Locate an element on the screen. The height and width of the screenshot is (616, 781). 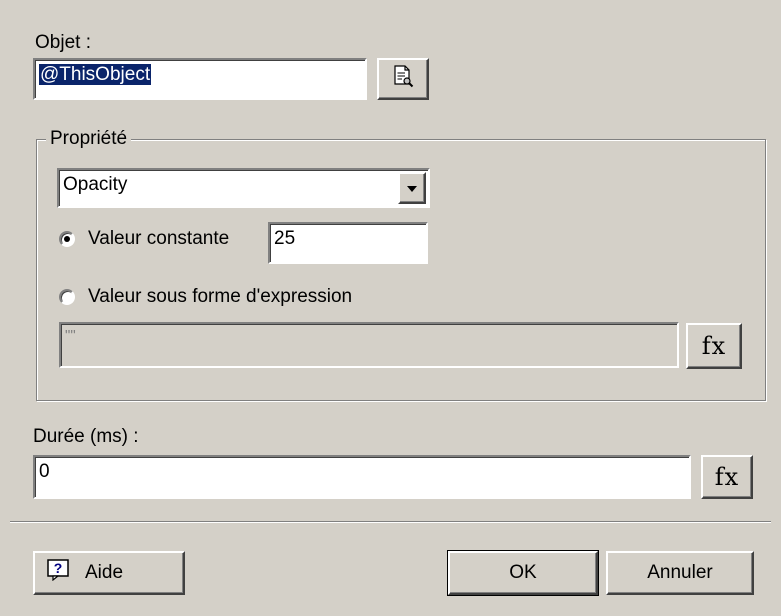
expression-value-label: Valeur sous forme d'expression is located at coordinates (220, 296).